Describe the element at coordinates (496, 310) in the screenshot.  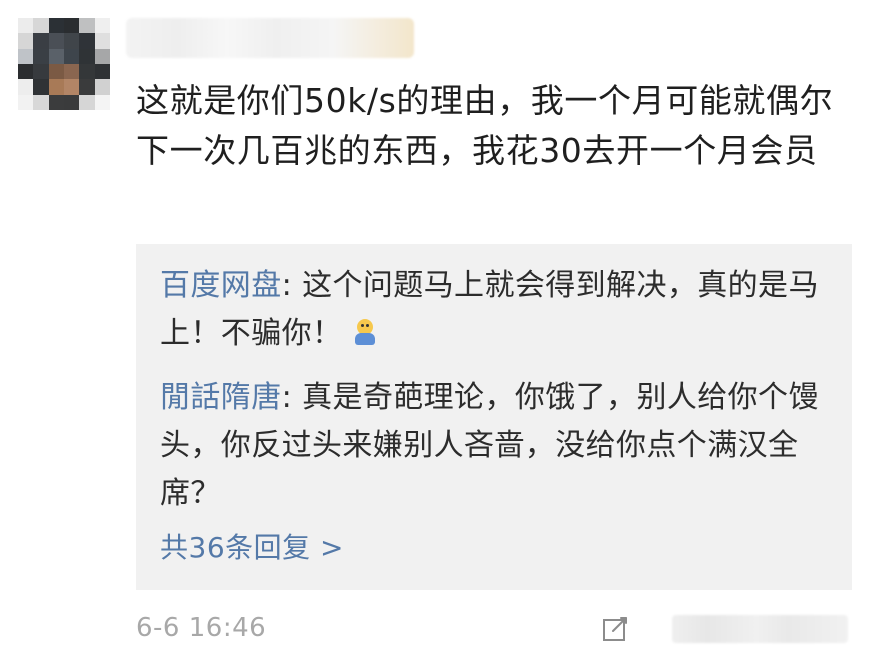
I see `reply-item: 百度网盘: 这个问题马上就会得到解决，真的是马上！不骗你！` at that location.